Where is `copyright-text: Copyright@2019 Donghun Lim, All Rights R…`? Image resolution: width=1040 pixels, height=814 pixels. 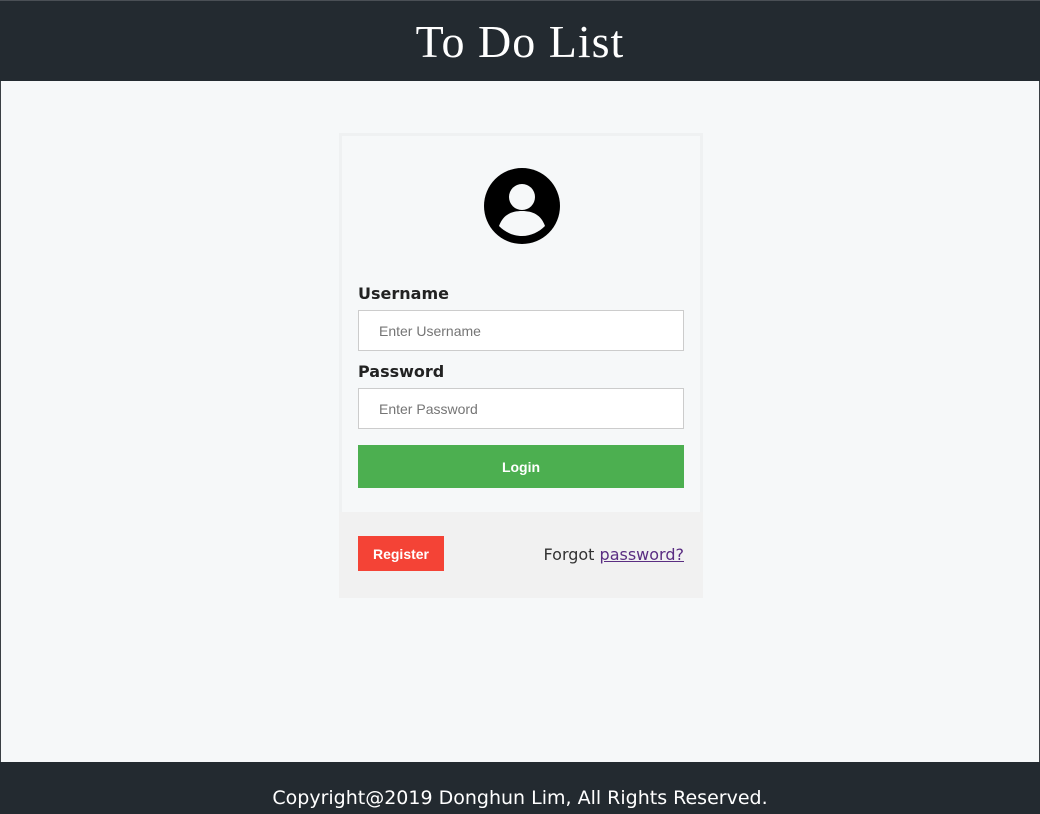 copyright-text: Copyright@2019 Donghun Lim, All Rights R… is located at coordinates (520, 798).